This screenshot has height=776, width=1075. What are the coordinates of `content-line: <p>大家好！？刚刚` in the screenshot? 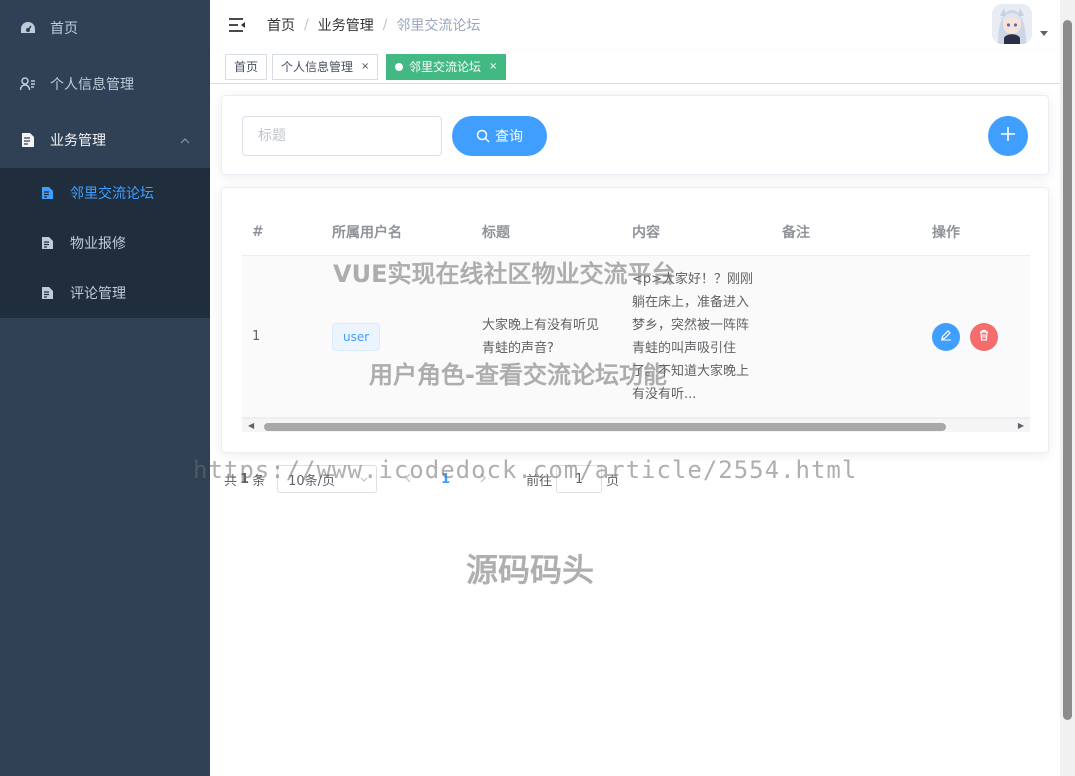 It's located at (693, 279).